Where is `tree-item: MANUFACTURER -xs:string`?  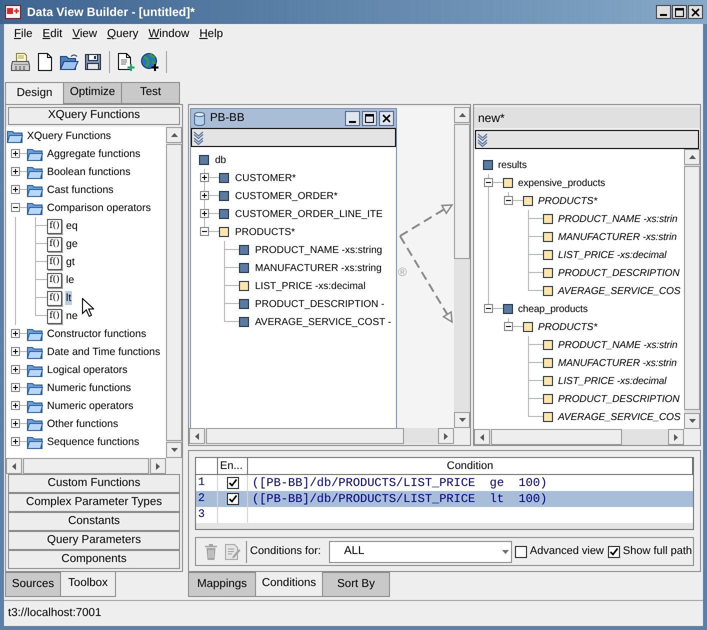 tree-item: MANUFACTURER -xs:string is located at coordinates (318, 268).